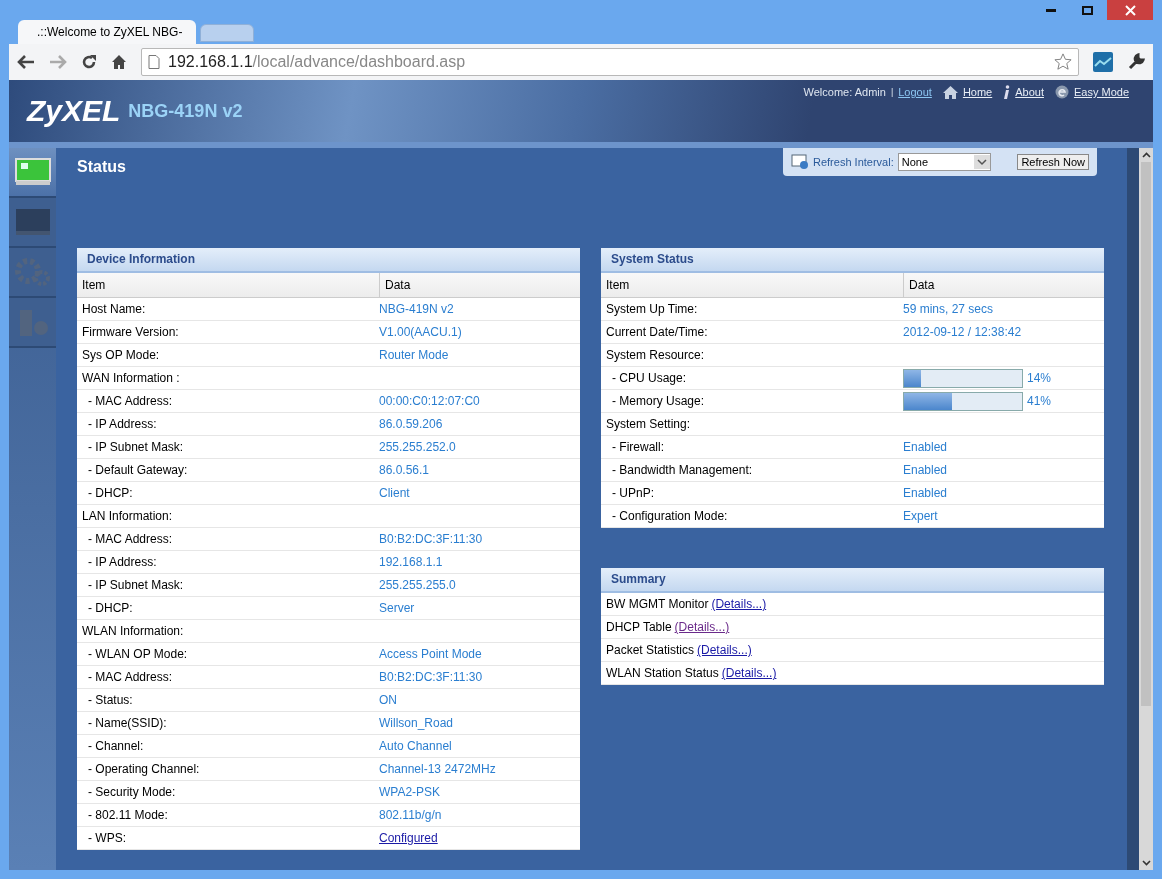 This screenshot has width=1162, height=879. Describe the element at coordinates (127, 516) in the screenshot. I see `item-label: LAN Information:` at that location.